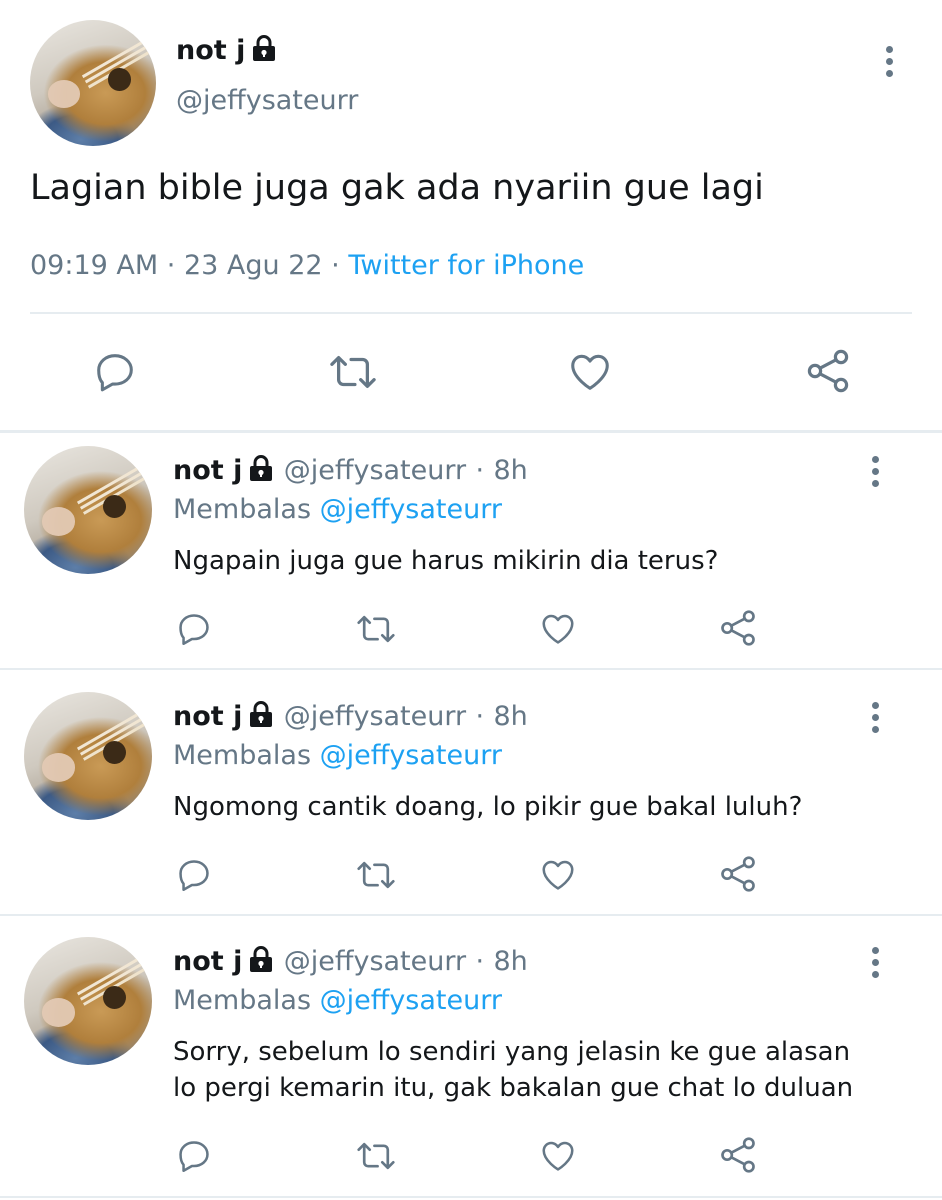 The image size is (942, 1200). What do you see at coordinates (253, 265) in the screenshot?
I see `tweet-date: 23 Agu 22` at bounding box center [253, 265].